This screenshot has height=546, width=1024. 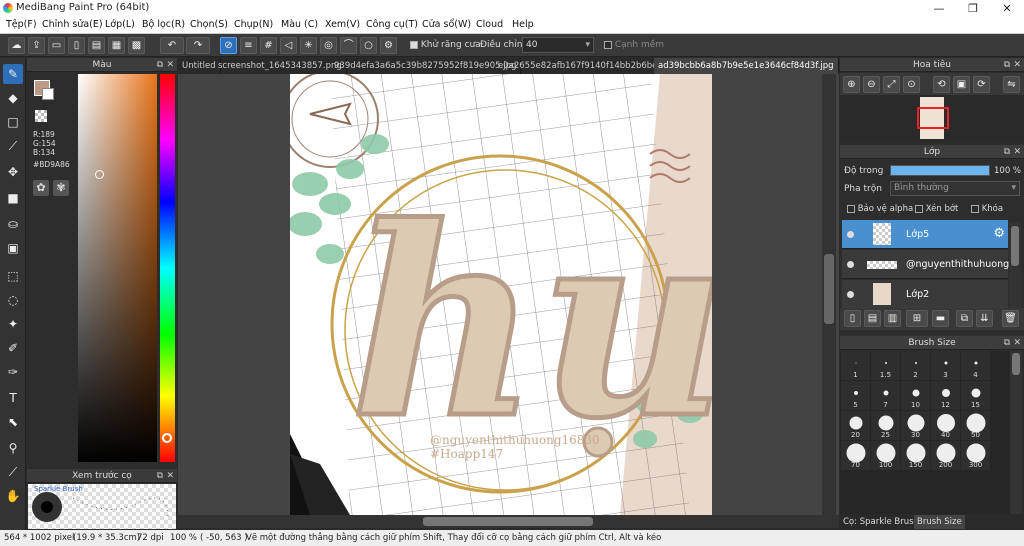 I want to click on fill-rect-tool-icon: ■, so click(x=13, y=198).